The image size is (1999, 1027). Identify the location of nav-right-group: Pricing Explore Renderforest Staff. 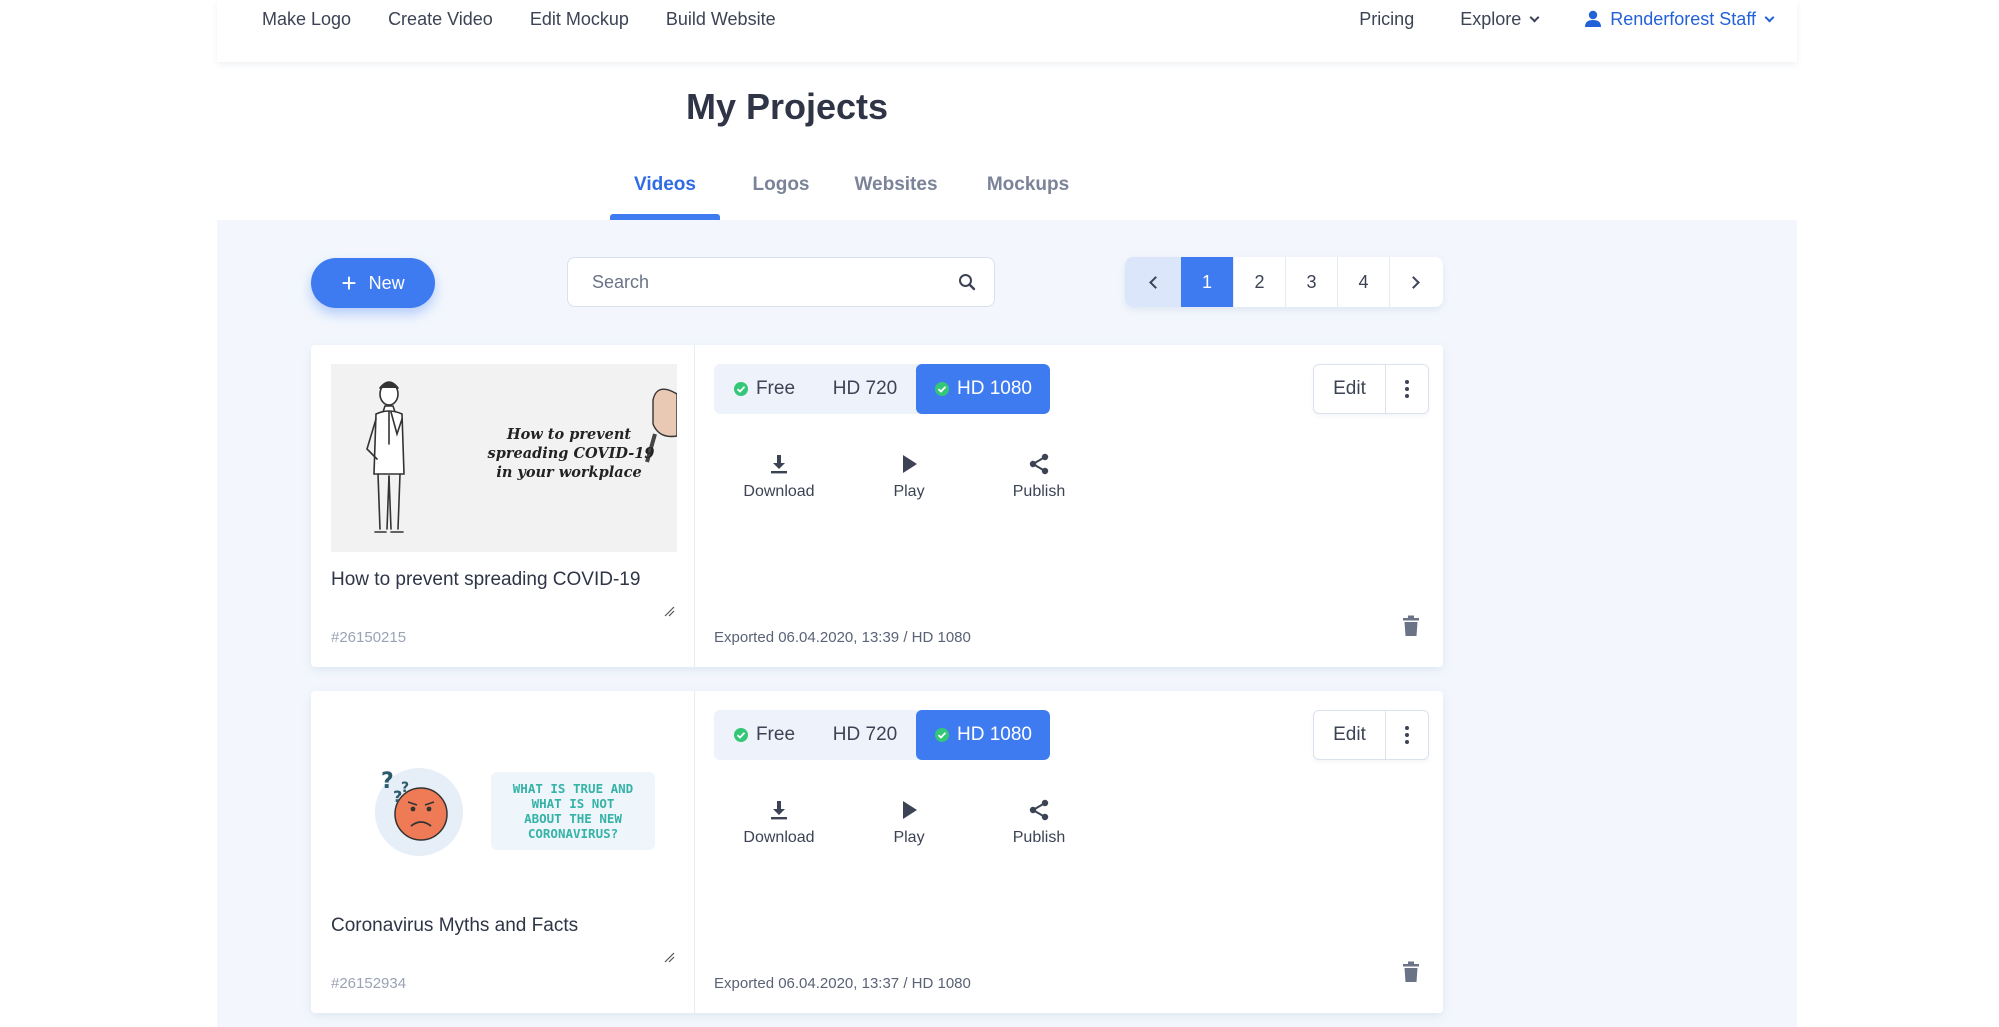
(1544, 19).